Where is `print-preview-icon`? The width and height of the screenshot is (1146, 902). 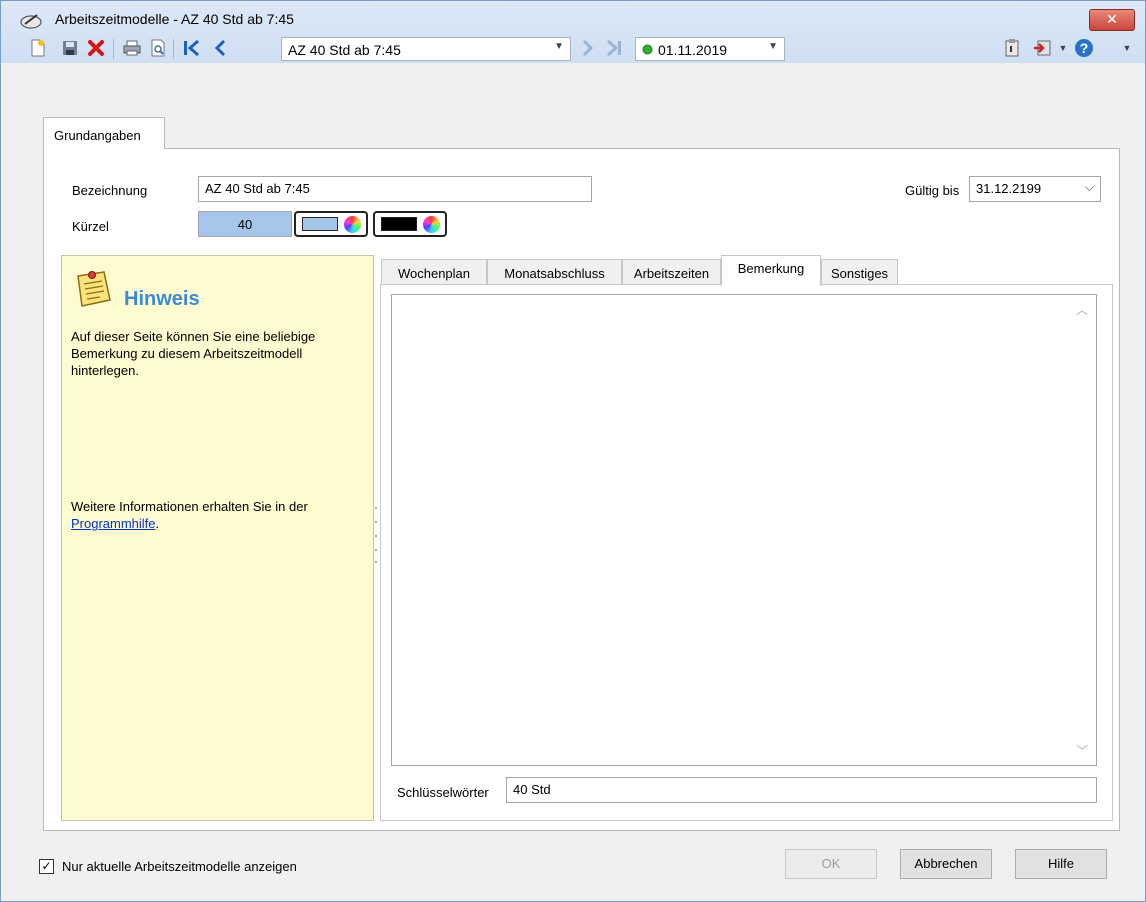 print-preview-icon is located at coordinates (158, 48).